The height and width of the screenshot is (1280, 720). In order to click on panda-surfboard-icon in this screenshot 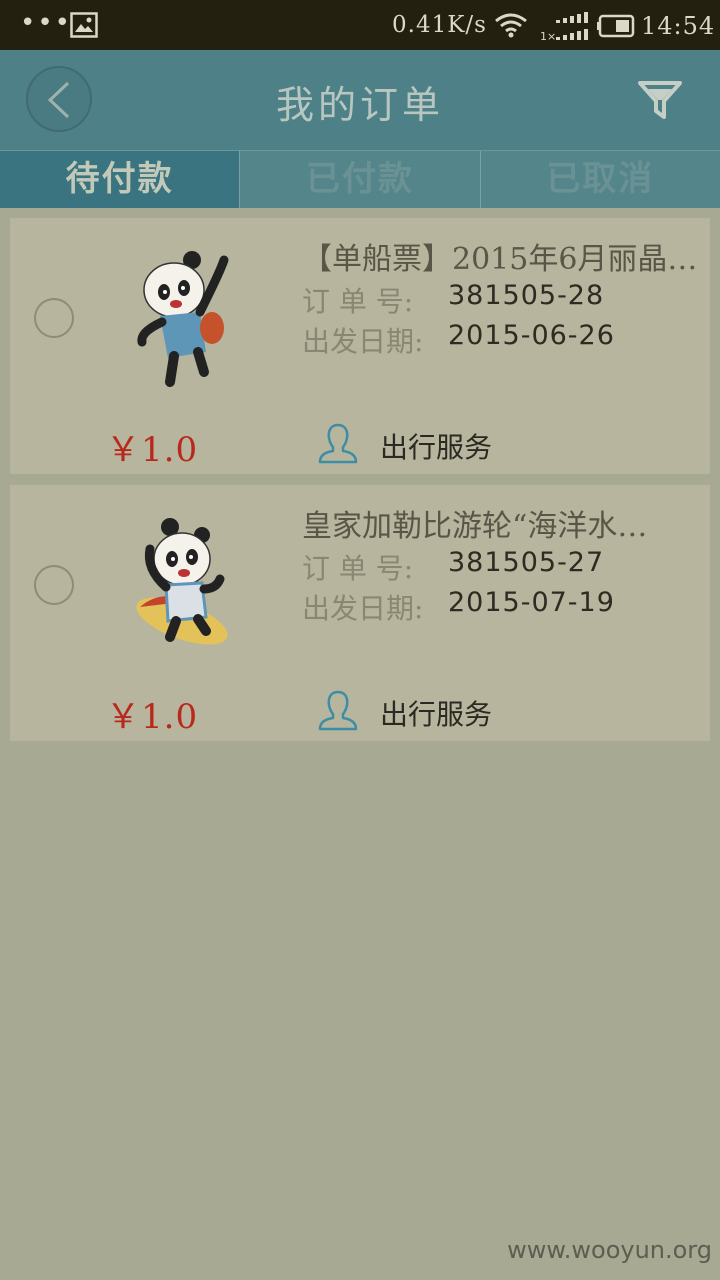, I will do `click(182, 581)`.